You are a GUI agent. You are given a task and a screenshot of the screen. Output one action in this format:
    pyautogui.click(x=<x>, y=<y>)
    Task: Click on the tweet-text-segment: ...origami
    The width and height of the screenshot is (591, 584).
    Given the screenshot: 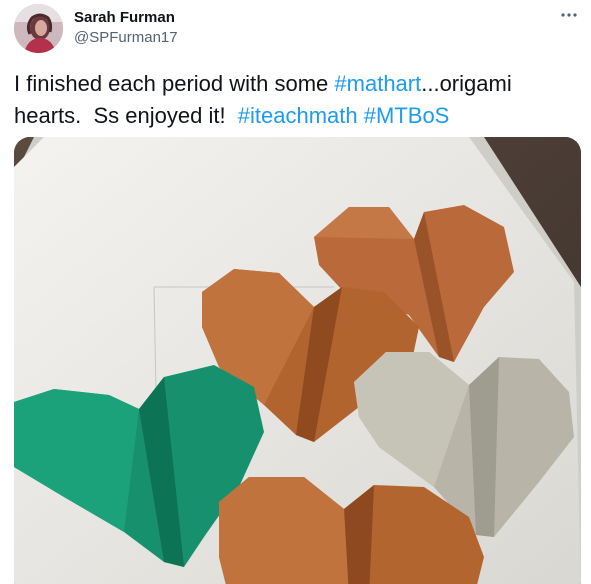 What is the action you would take?
    pyautogui.click(x=466, y=83)
    